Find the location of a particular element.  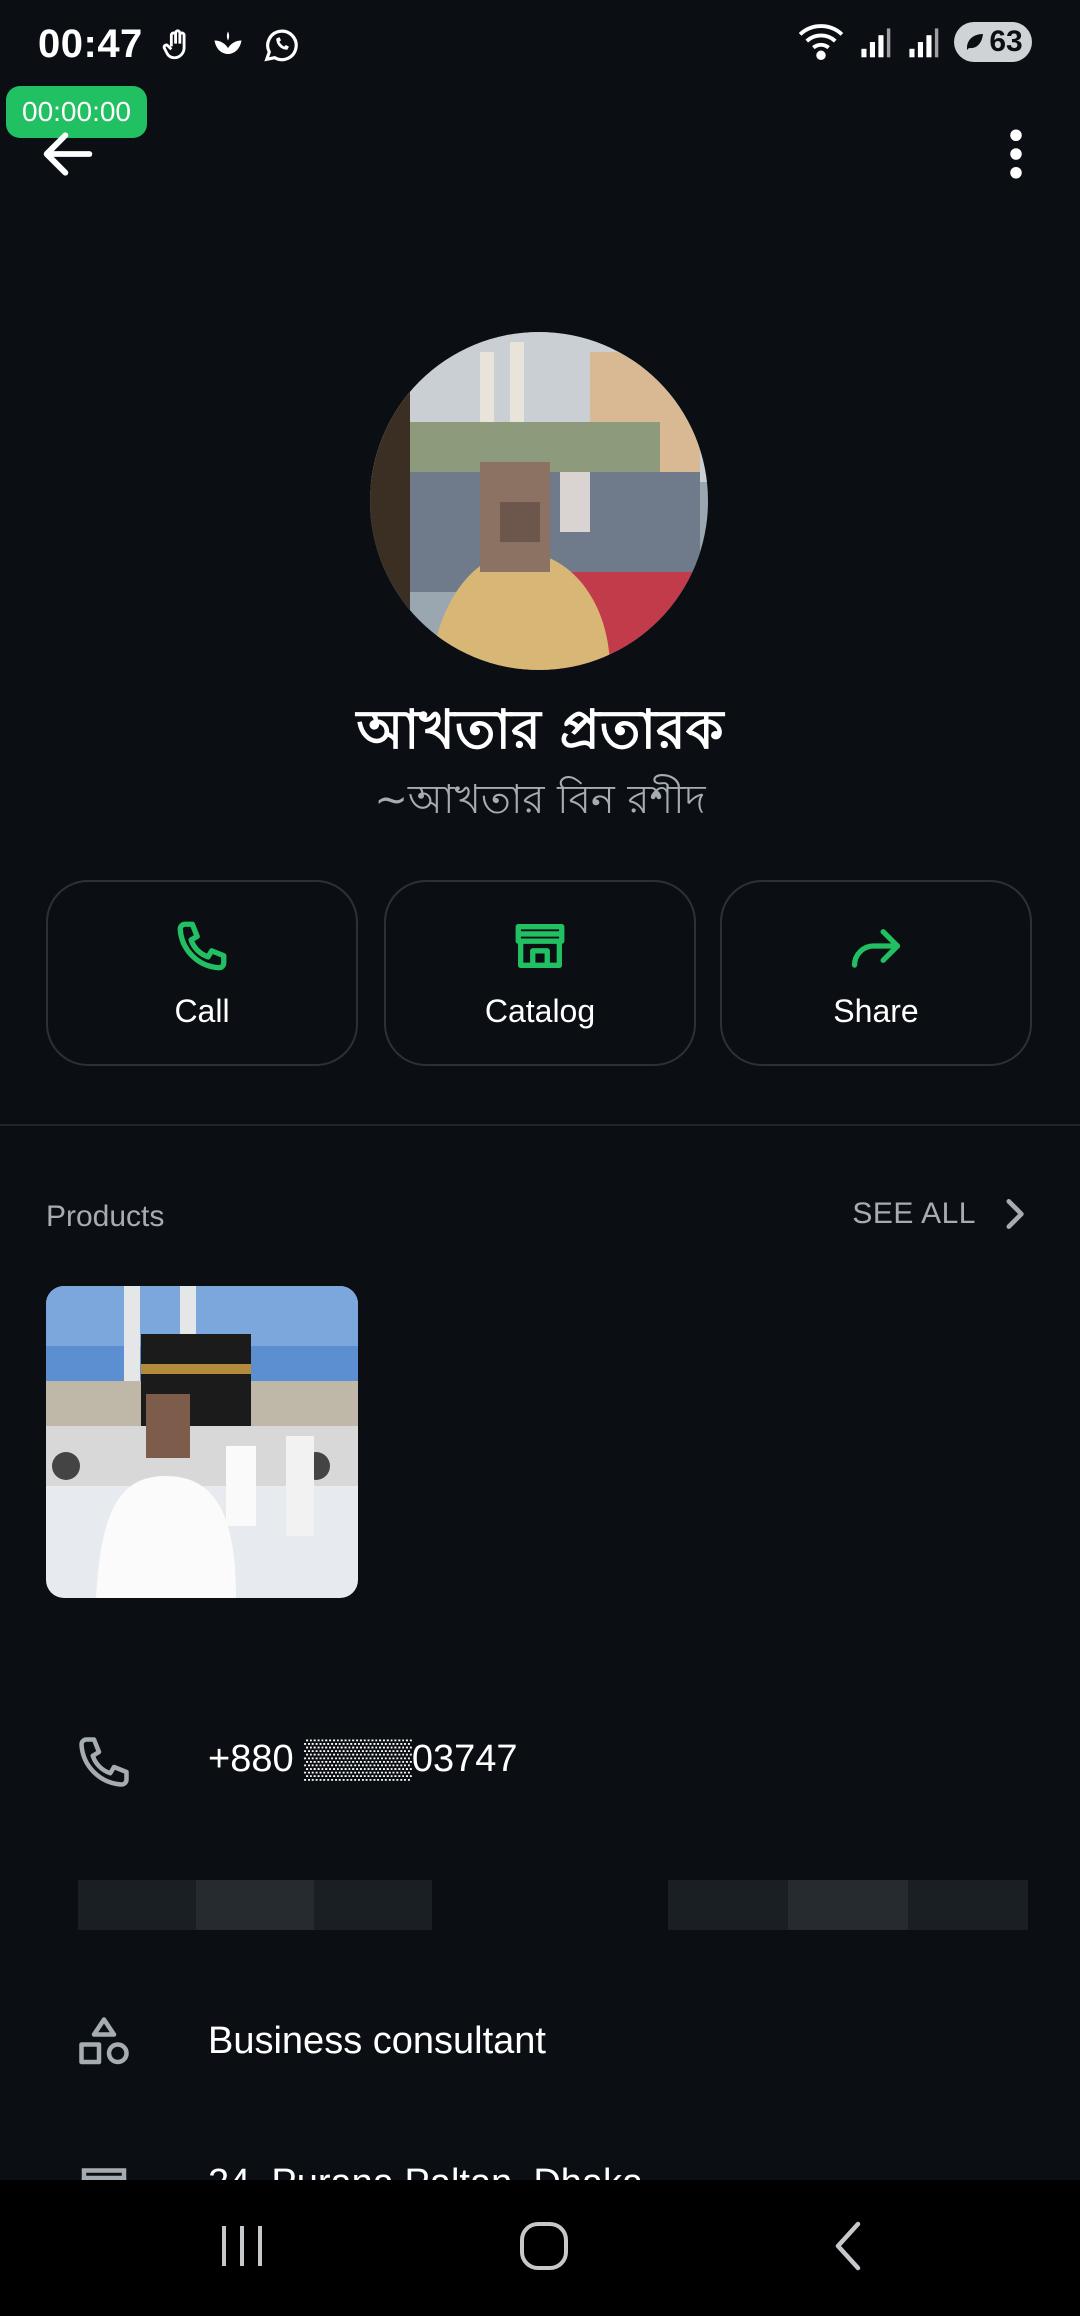

status-time: 00:47 is located at coordinates (90, 44).